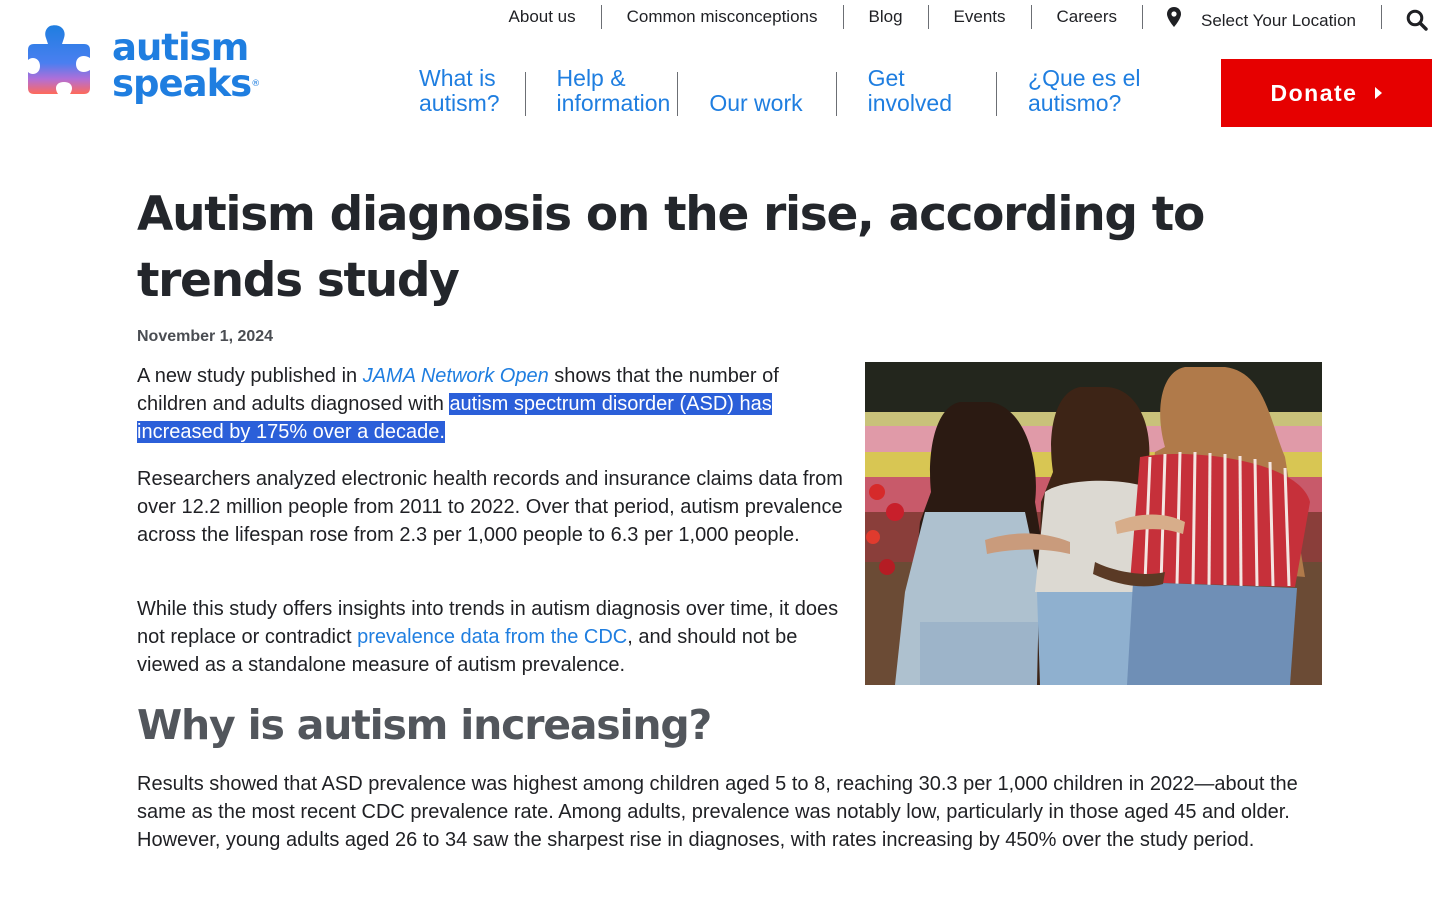  I want to click on nav-item-what-is-autism: What is autism?, so click(459, 90).